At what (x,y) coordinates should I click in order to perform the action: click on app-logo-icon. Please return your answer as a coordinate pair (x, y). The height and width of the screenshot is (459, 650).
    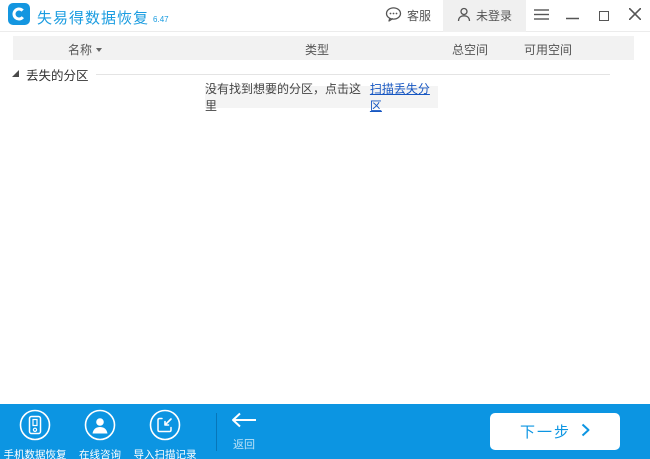
    Looking at the image, I should click on (19, 14).